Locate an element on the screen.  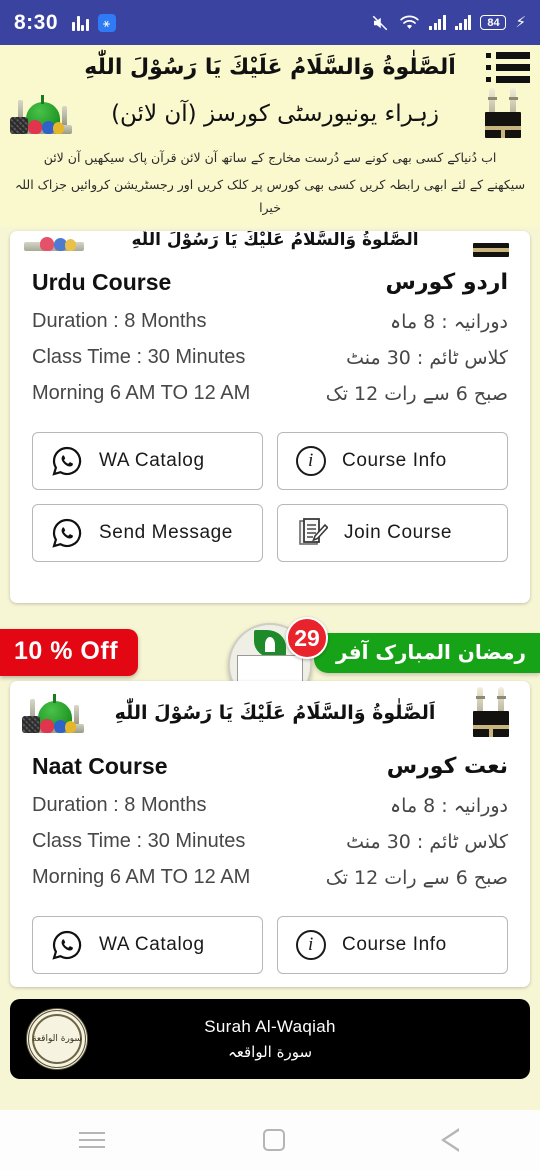
join-course-button: Join Course is located at coordinates (392, 533).